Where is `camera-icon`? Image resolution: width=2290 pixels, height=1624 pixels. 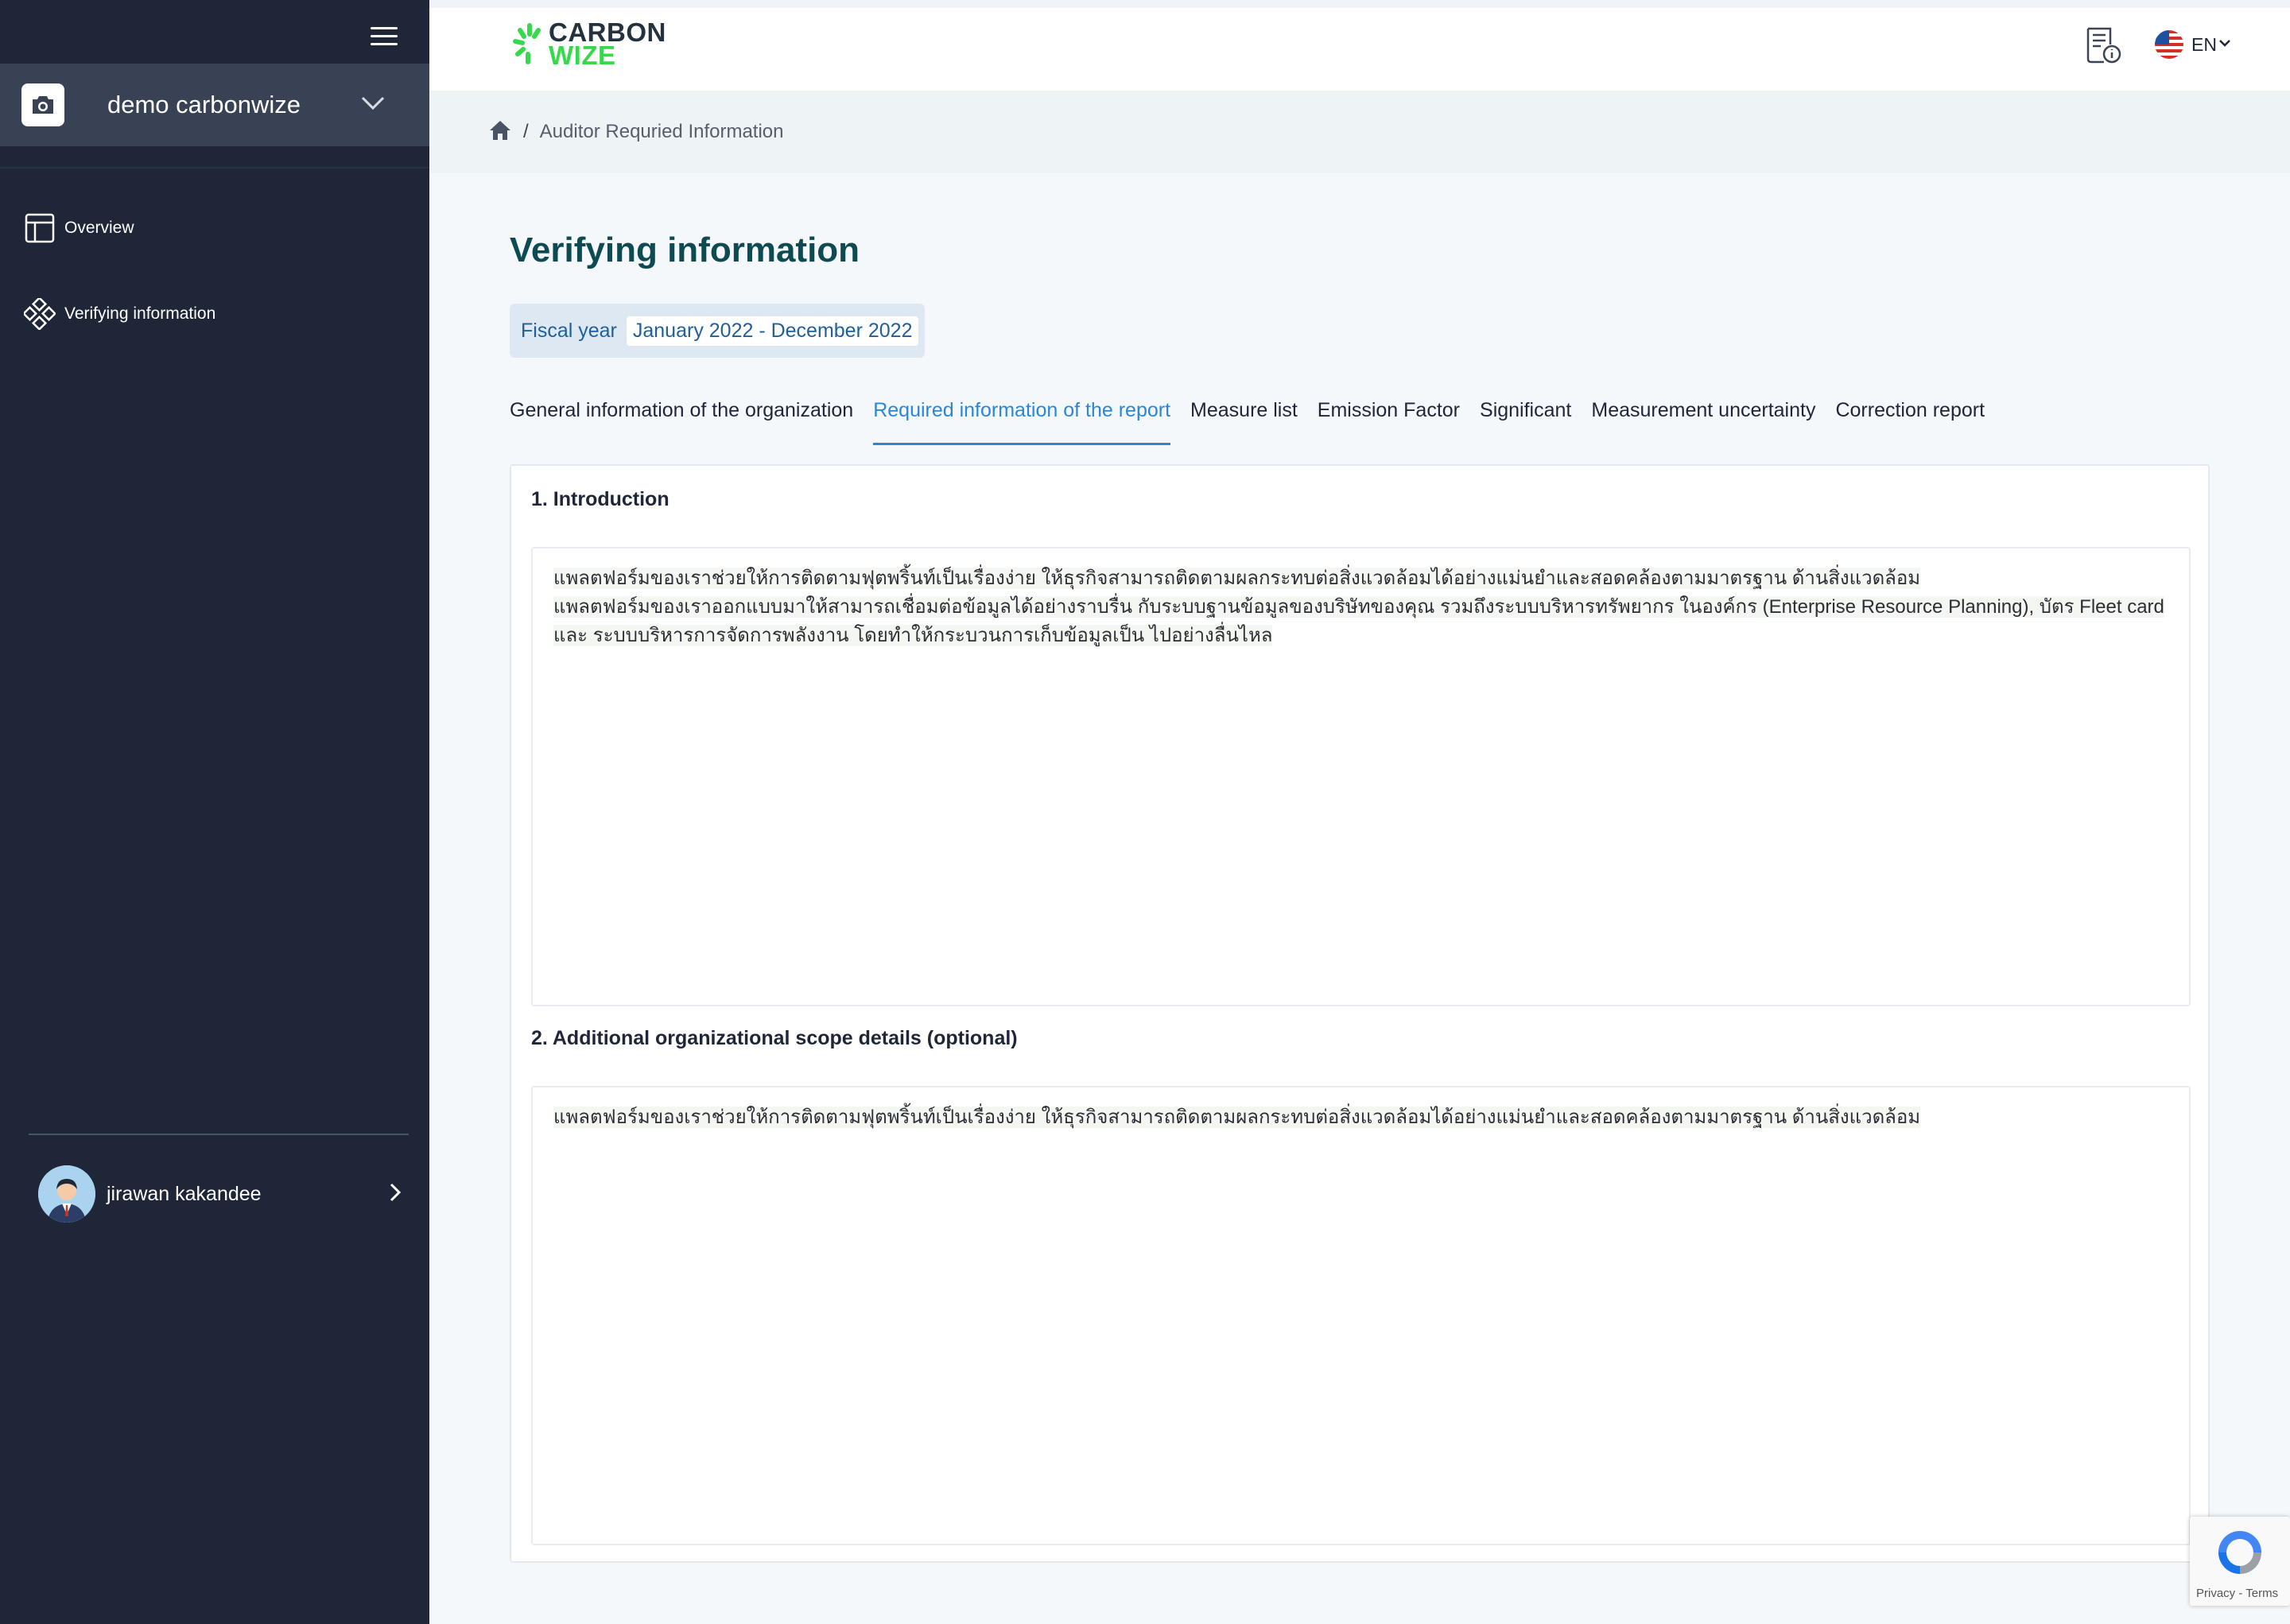
camera-icon is located at coordinates (42, 104).